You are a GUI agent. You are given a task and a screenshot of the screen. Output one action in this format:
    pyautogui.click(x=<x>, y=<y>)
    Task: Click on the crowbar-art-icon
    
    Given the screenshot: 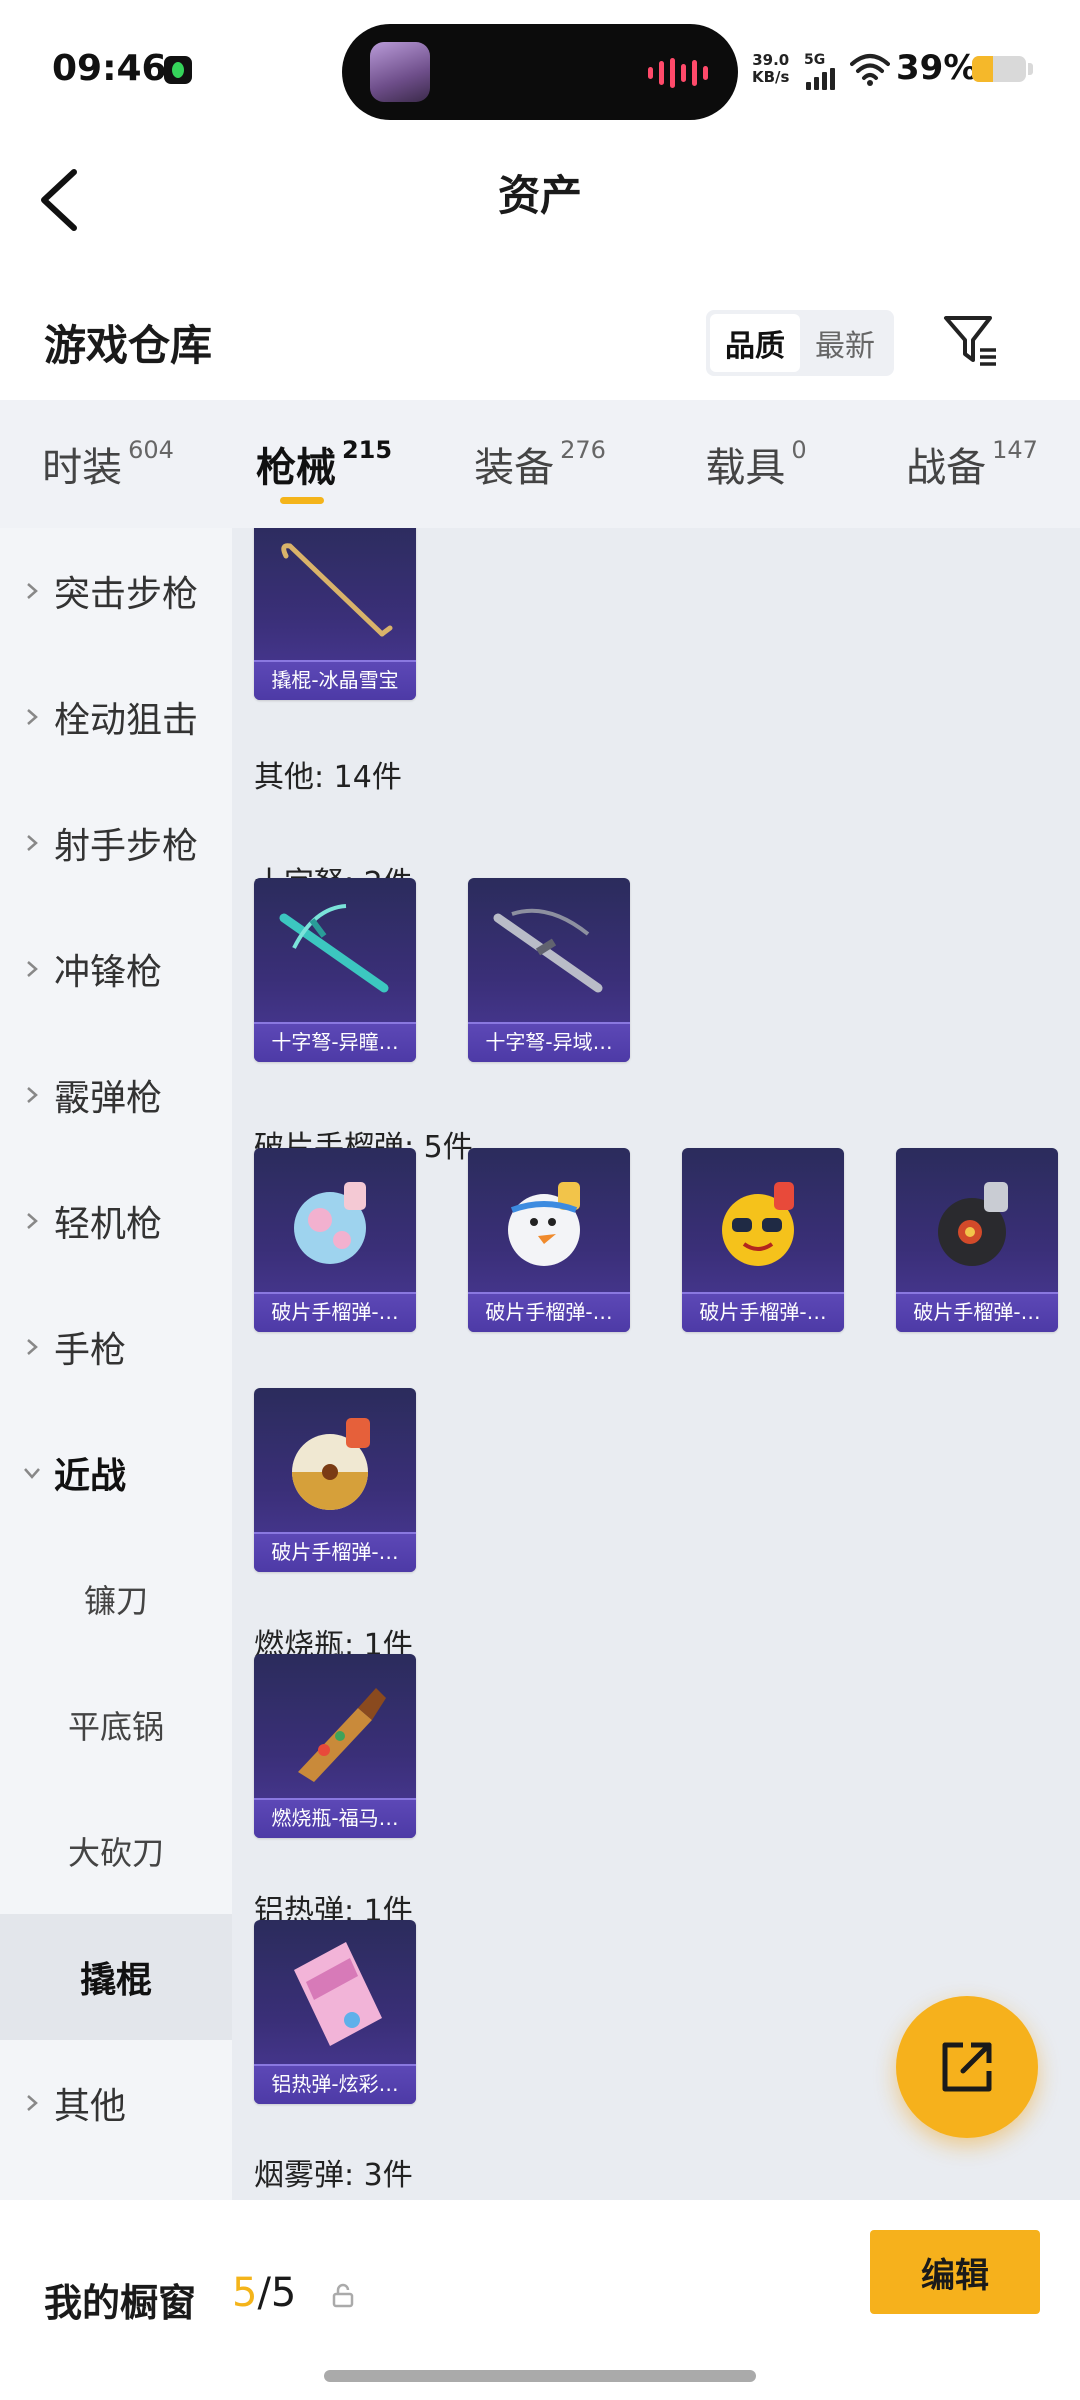 What is the action you would take?
    pyautogui.click(x=337, y=590)
    